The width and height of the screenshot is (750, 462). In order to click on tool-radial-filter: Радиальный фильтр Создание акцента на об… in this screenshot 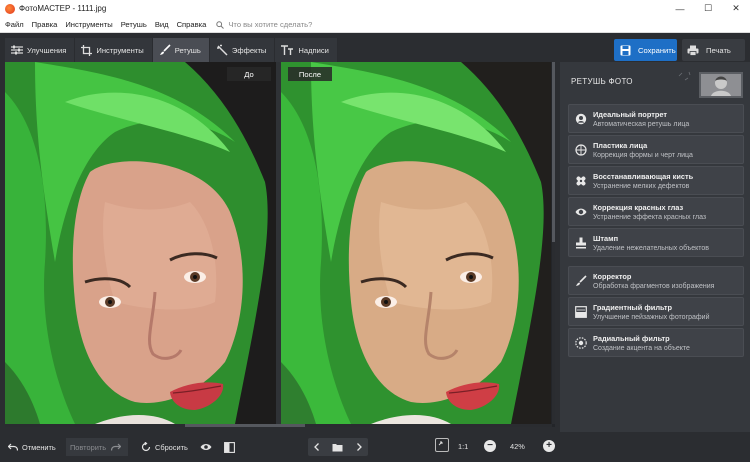, I will do `click(656, 342)`.